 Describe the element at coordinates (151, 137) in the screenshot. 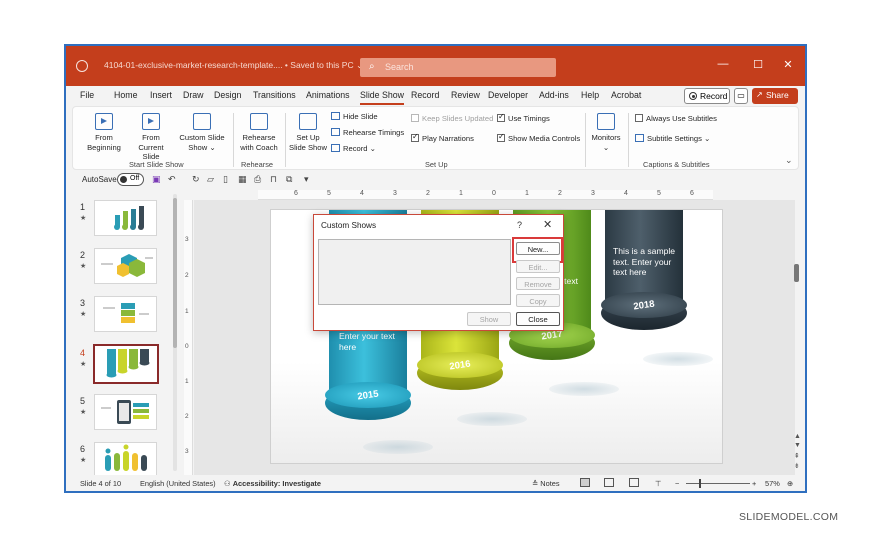

I see `from-current-slide-button: From Current Slide` at that location.